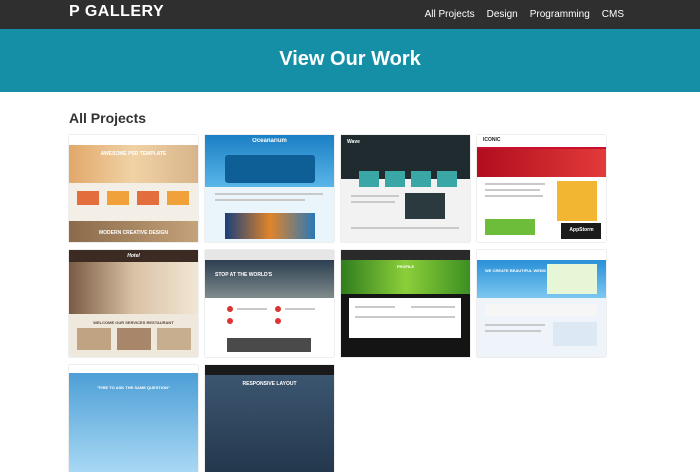 The height and width of the screenshot is (472, 700). Describe the element at coordinates (492, 140) in the screenshot. I see `thumb-caption: ICONIC` at that location.